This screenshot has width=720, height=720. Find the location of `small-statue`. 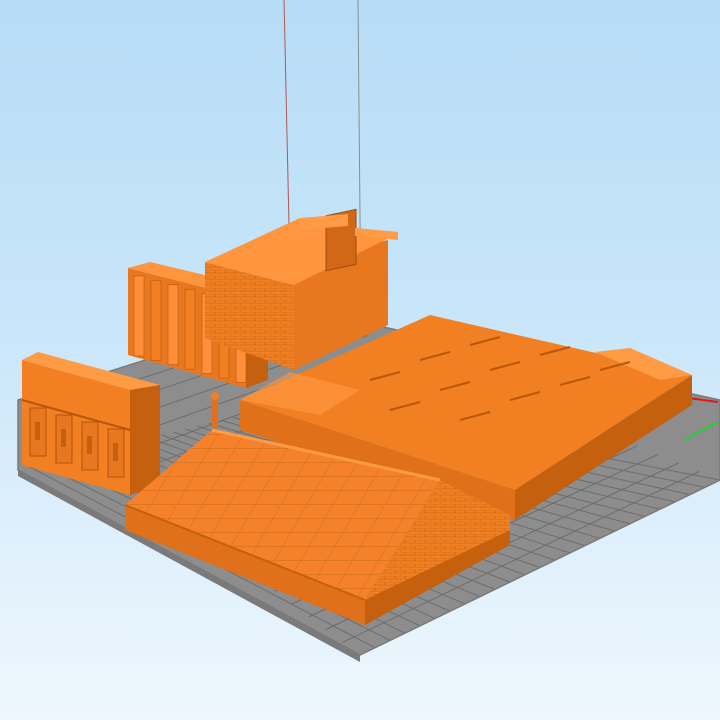

small-statue is located at coordinates (215, 410).